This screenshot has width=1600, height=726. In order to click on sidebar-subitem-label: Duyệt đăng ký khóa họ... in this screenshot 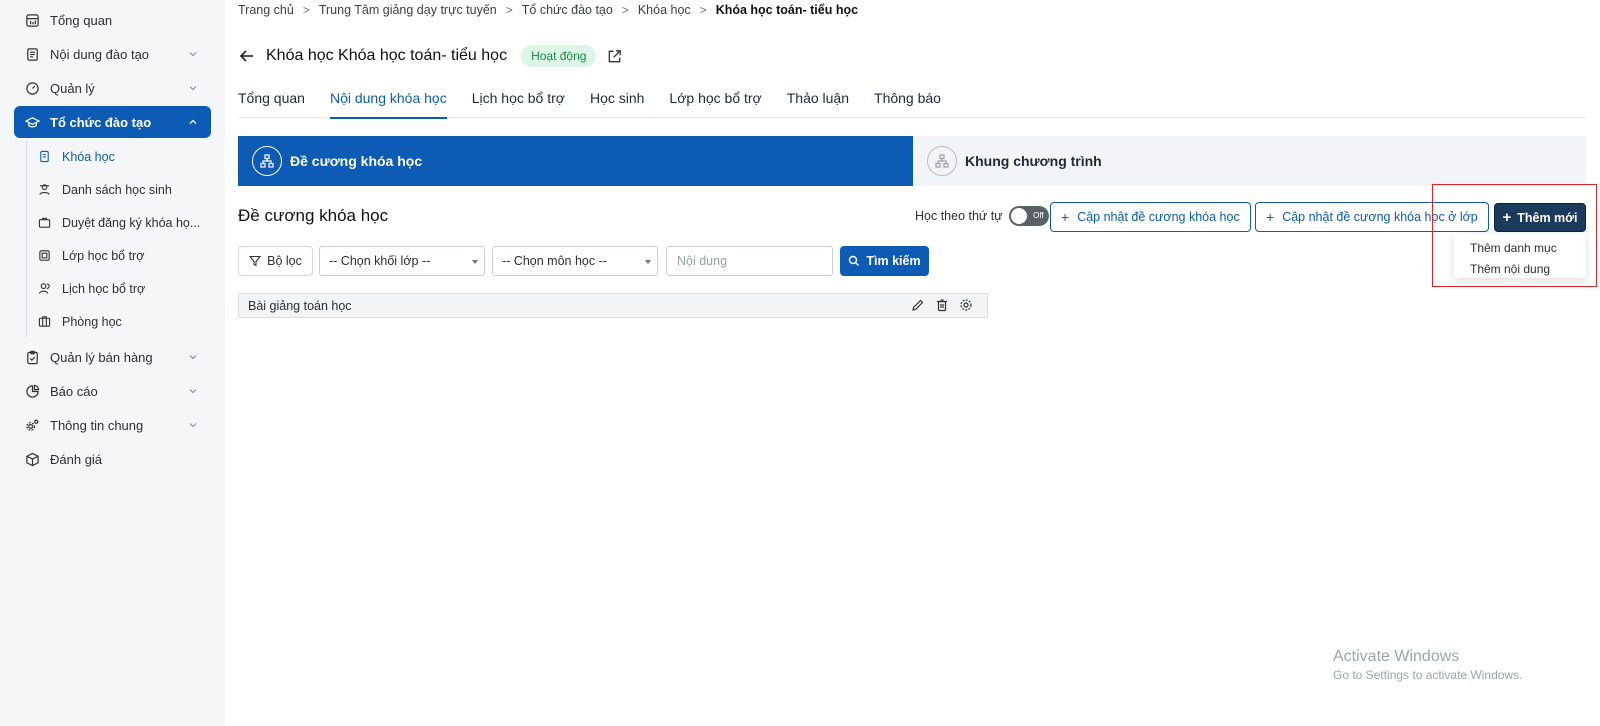, I will do `click(131, 223)`.